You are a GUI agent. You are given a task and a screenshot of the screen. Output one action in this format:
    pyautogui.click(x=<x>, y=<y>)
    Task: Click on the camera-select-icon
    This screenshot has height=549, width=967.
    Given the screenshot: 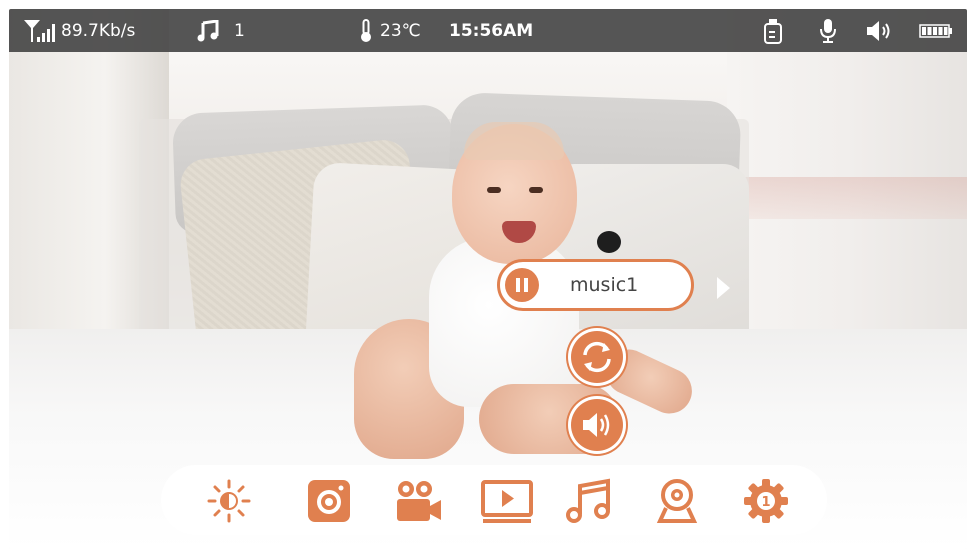 What is the action you would take?
    pyautogui.click(x=677, y=501)
    